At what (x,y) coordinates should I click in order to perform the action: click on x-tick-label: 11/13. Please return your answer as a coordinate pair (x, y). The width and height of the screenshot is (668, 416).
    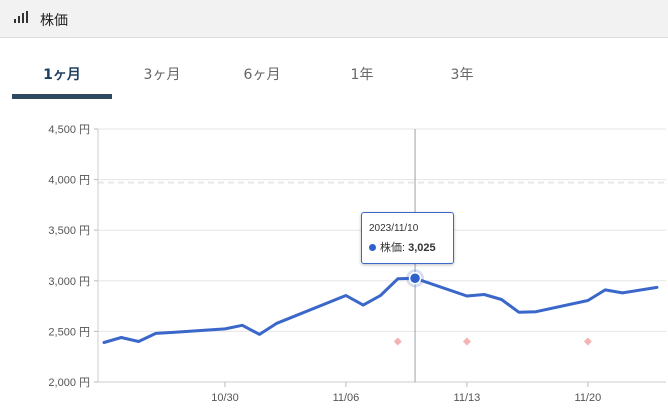
    Looking at the image, I should click on (467, 398).